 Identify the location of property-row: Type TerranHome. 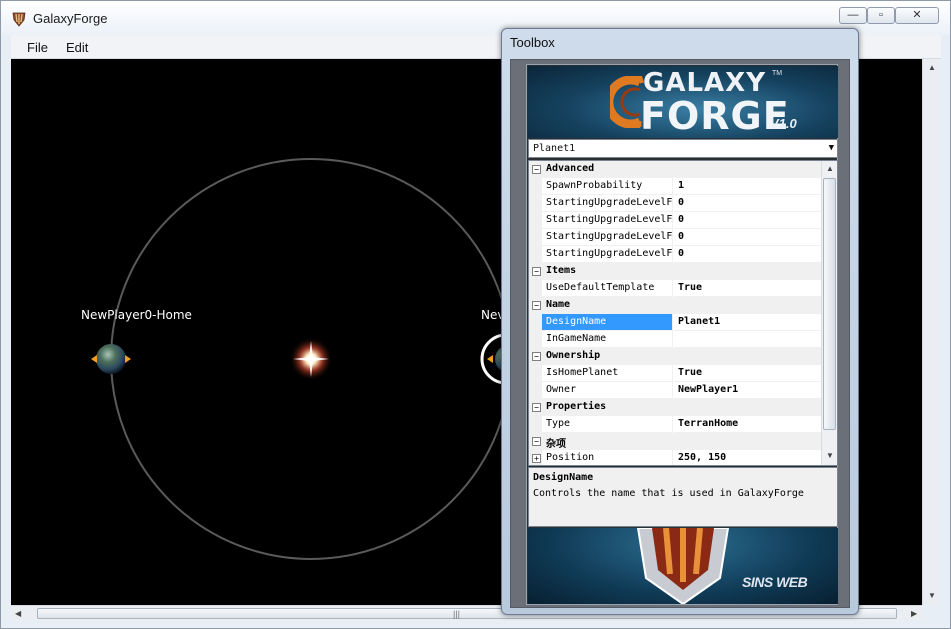
(675, 424).